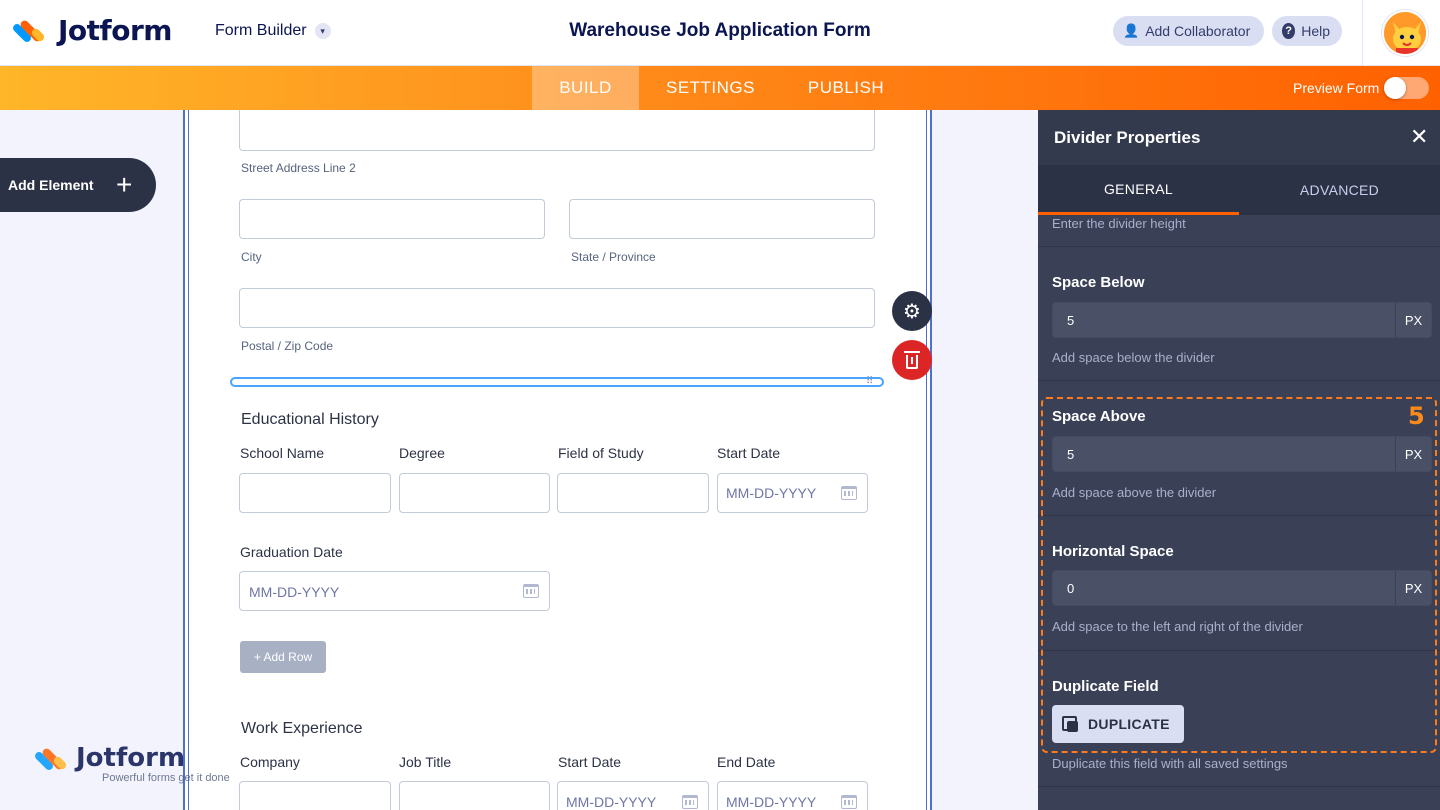 The image size is (1440, 810). What do you see at coordinates (124, 184) in the screenshot?
I see `plus-icon: +` at bounding box center [124, 184].